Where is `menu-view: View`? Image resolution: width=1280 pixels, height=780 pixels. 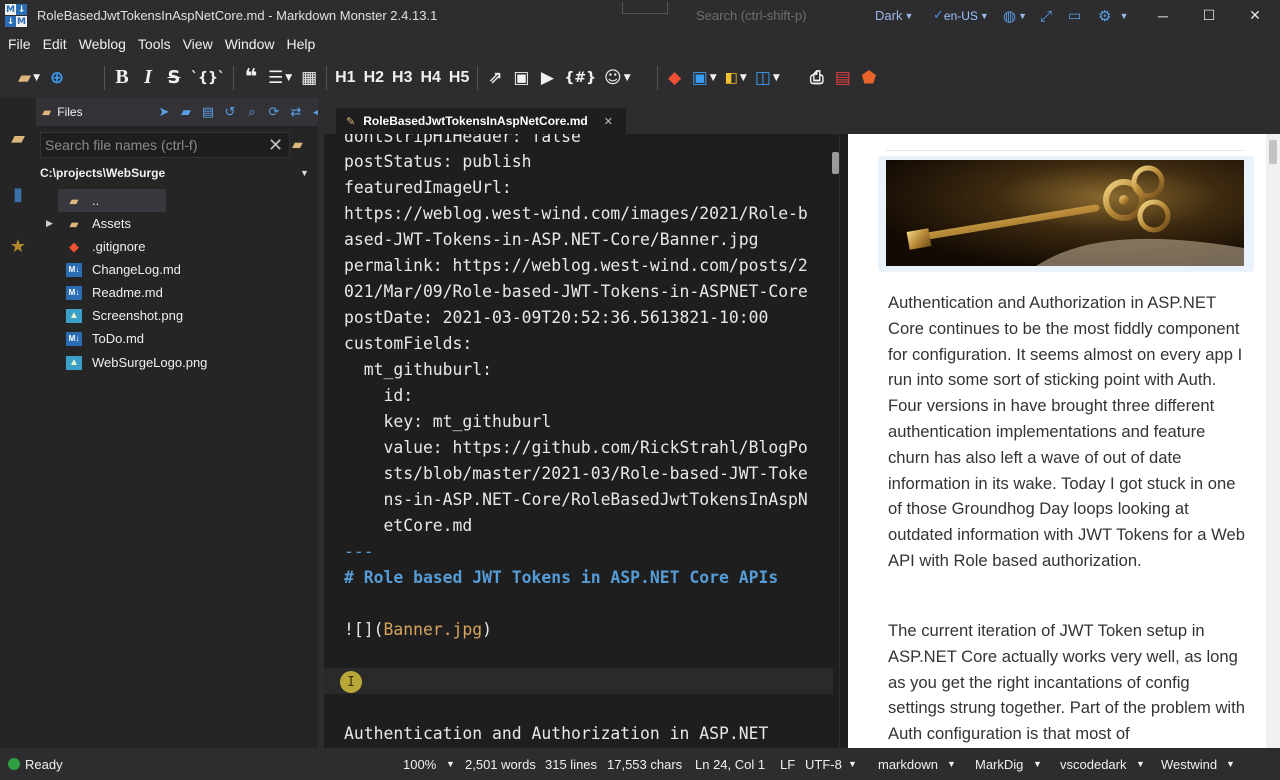 menu-view: View is located at coordinates (198, 44).